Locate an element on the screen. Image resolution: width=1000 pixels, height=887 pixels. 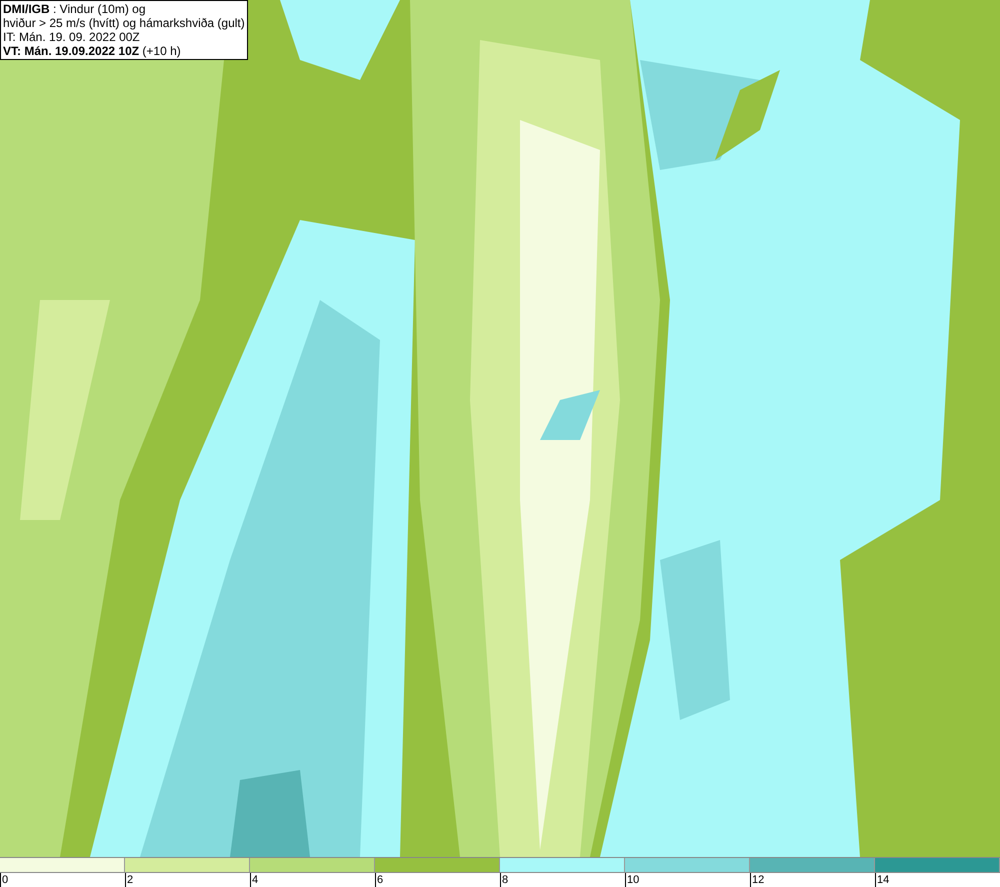
scale-tick-label: 2 is located at coordinates (130, 880).